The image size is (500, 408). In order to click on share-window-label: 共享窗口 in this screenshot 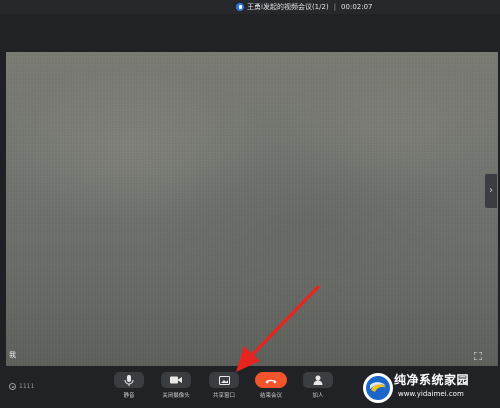, I will do `click(223, 396)`.